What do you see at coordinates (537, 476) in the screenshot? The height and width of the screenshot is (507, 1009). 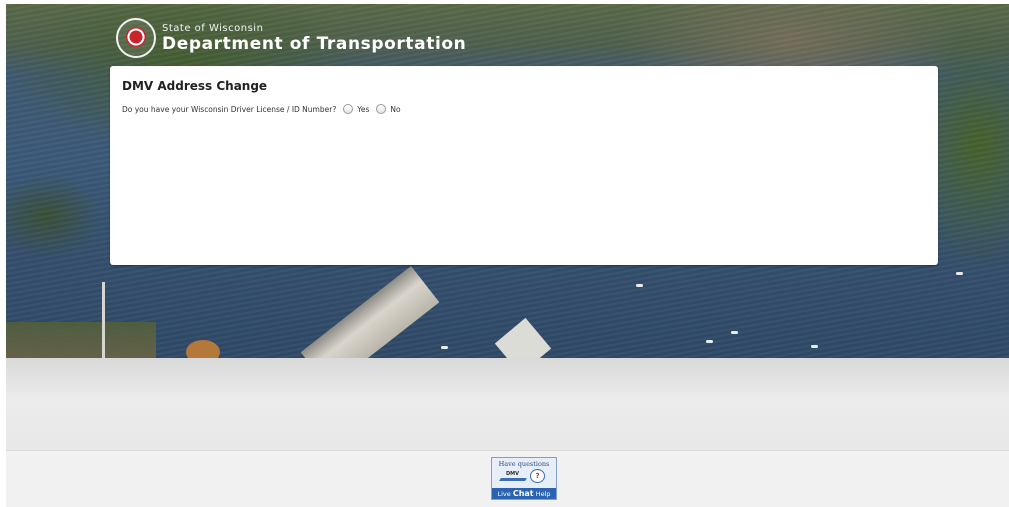 I see `question-mark-icon: ?` at bounding box center [537, 476].